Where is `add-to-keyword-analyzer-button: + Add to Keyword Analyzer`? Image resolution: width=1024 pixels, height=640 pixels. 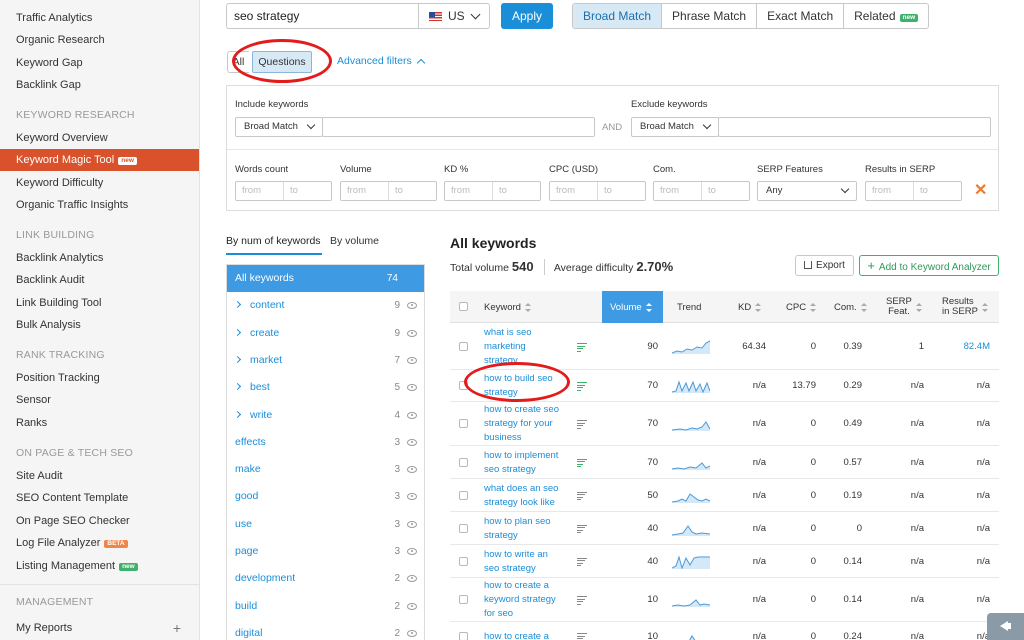 add-to-keyword-analyzer-button: + Add to Keyword Analyzer is located at coordinates (929, 265).